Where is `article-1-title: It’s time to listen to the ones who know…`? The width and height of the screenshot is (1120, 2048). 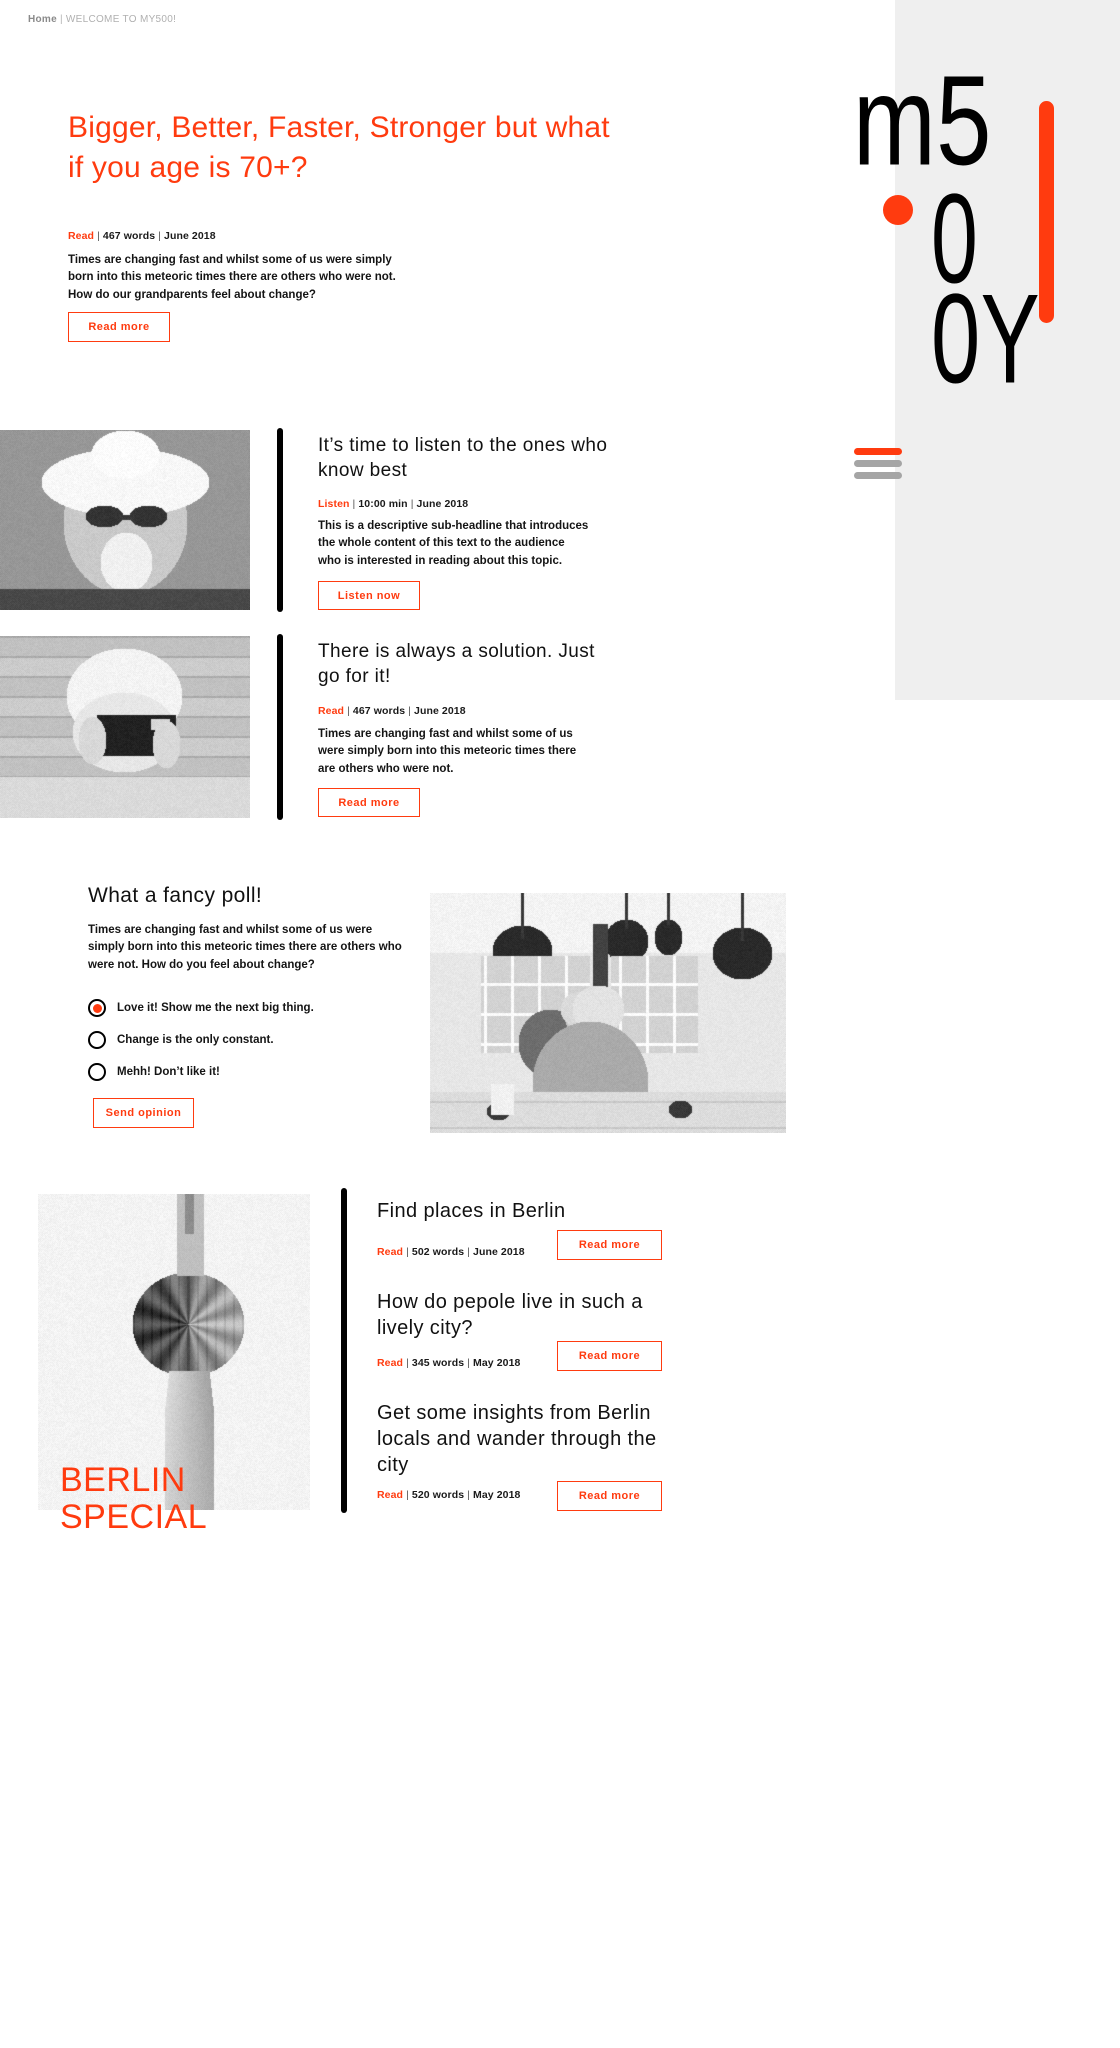
article-1-title: It’s time to listen to the ones who know… is located at coordinates (463, 458).